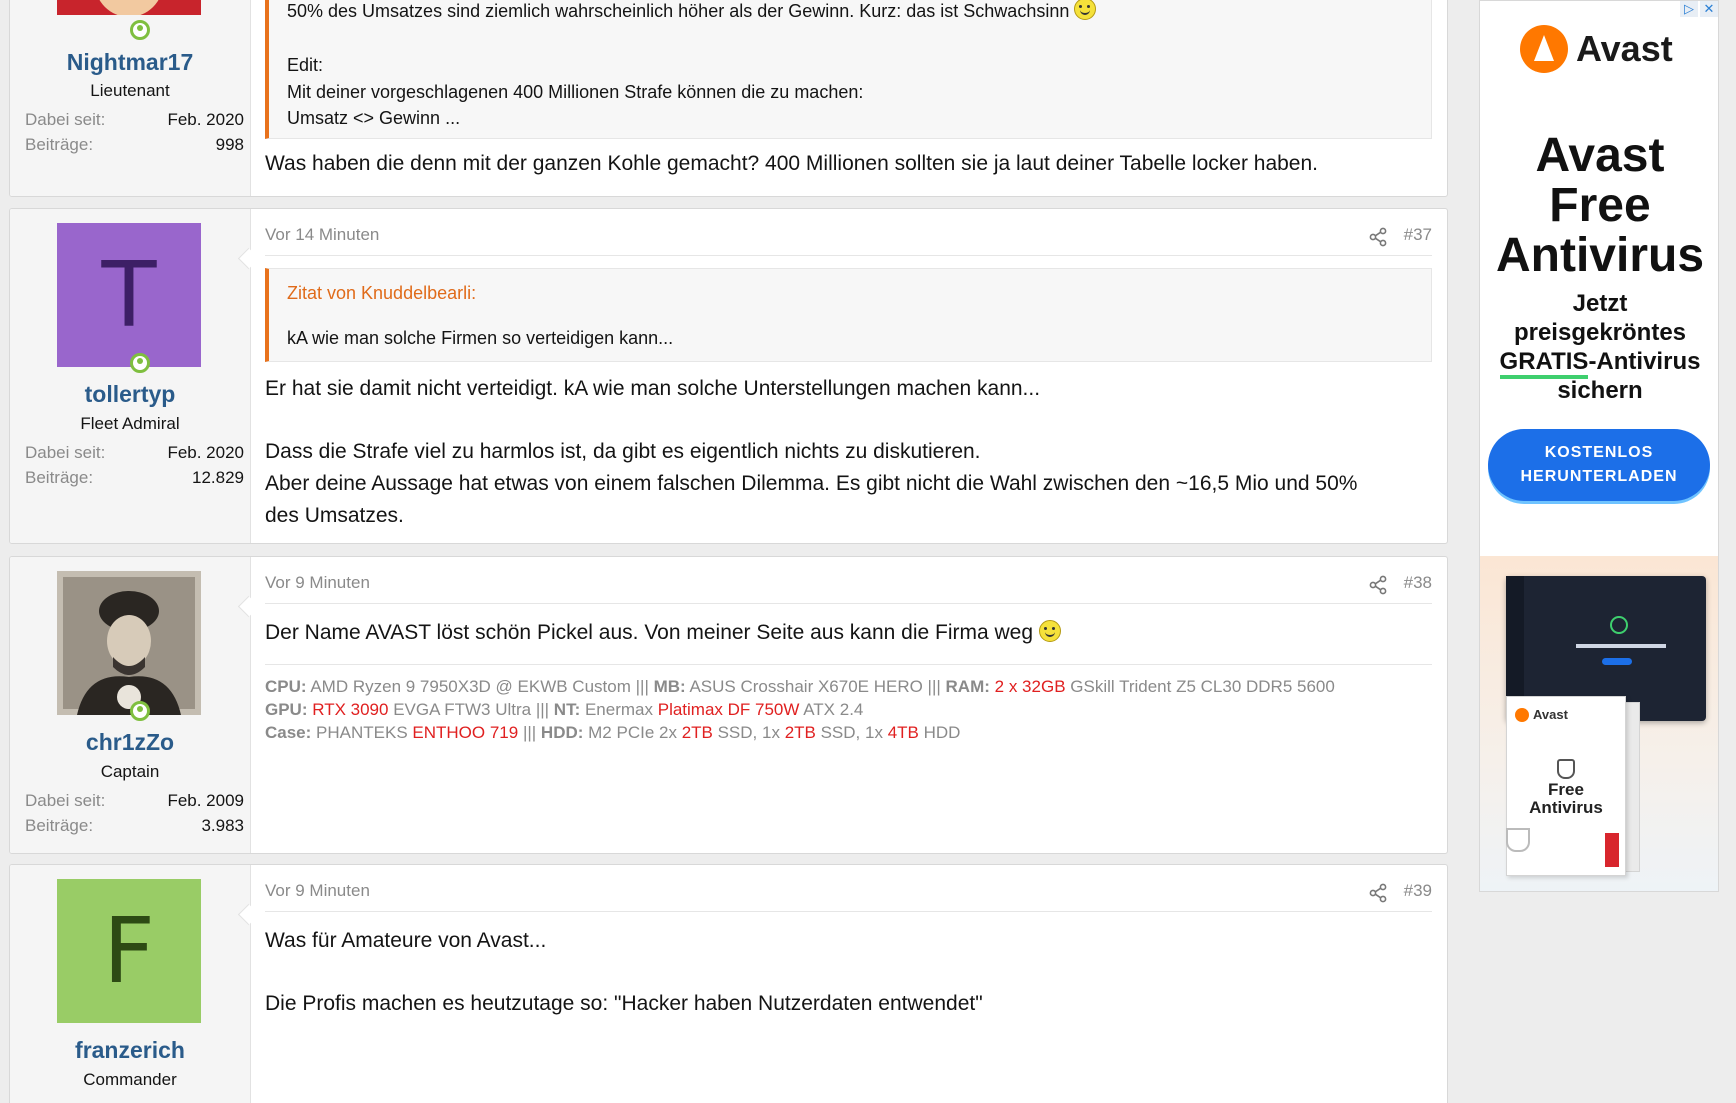 This screenshot has width=1736, height=1103. Describe the element at coordinates (1621, 646) in the screenshot. I see `ad-screen-bar` at that location.